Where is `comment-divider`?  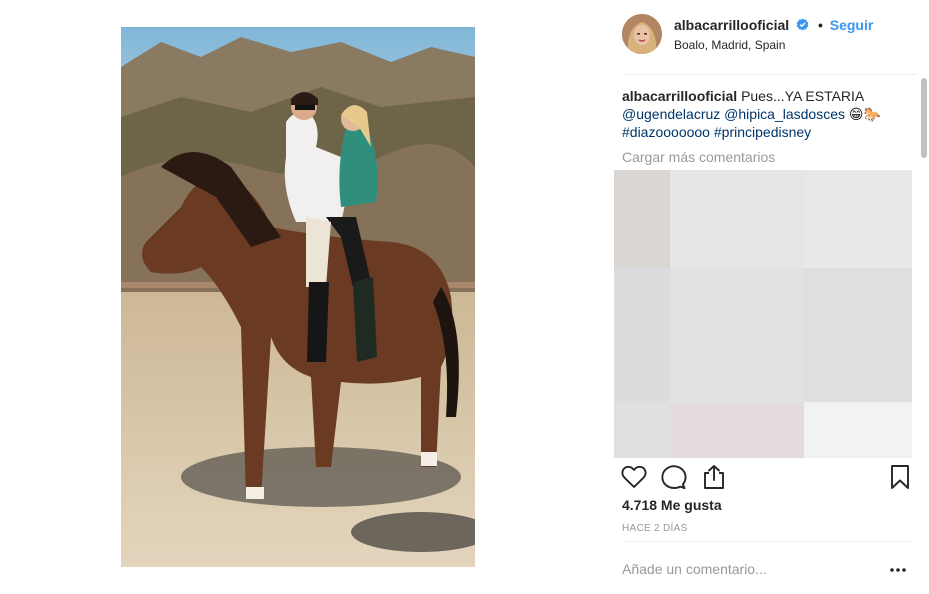
comment-divider is located at coordinates (767, 541).